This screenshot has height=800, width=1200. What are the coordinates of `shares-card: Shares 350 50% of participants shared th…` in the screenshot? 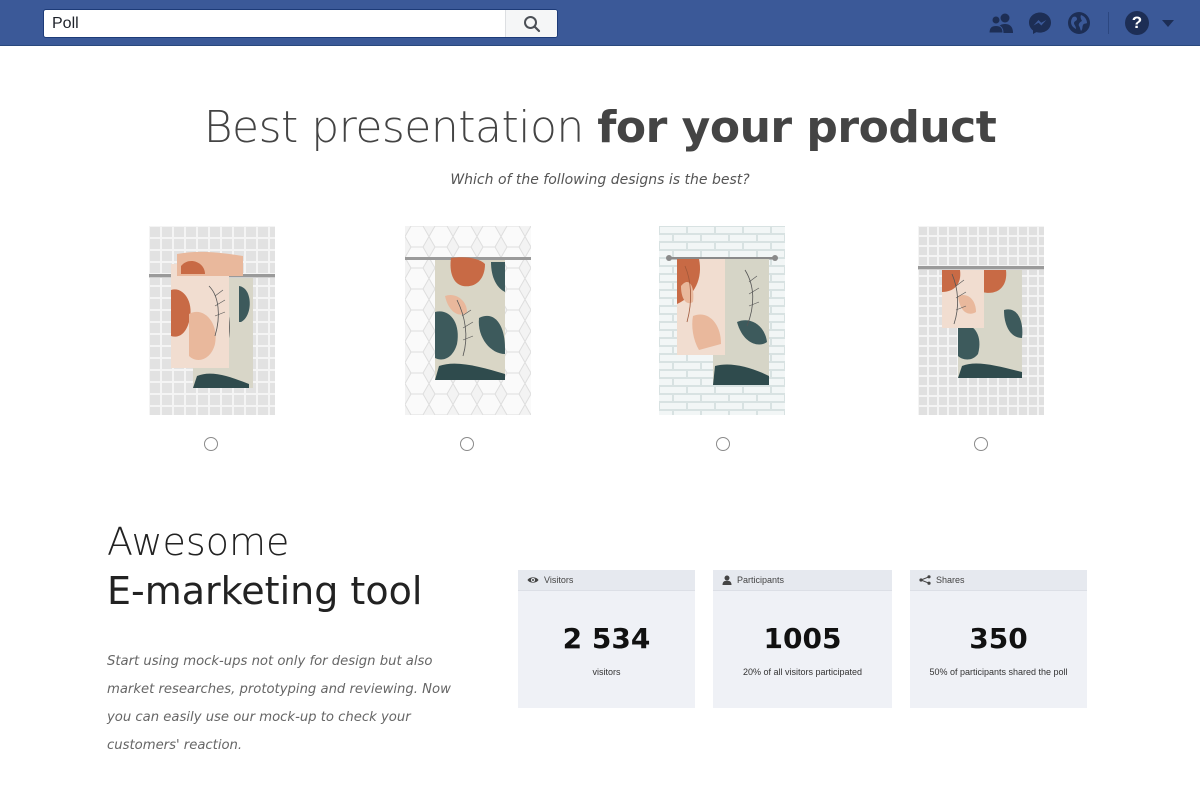 It's located at (998, 639).